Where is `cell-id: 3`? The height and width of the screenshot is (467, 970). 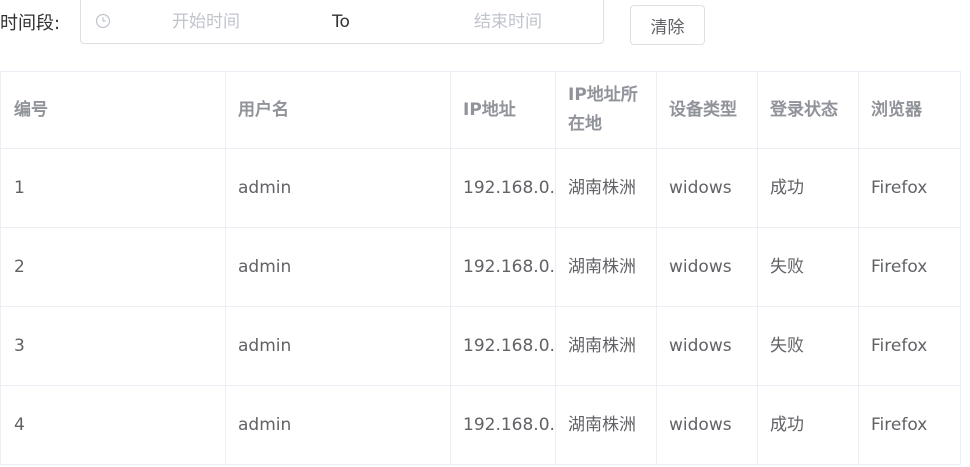
cell-id: 3 is located at coordinates (113, 346).